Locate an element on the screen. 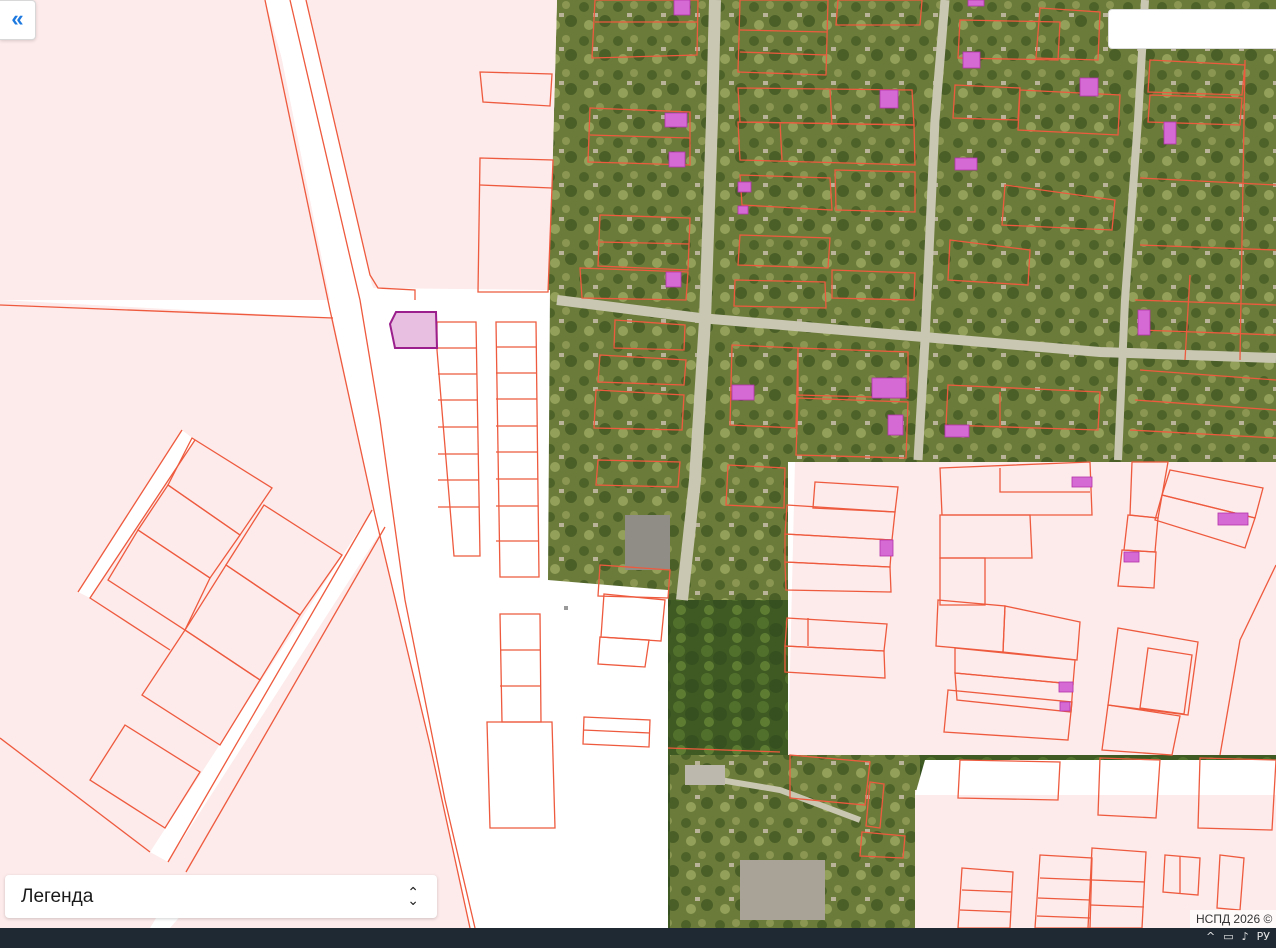  chevron-up-icon: ^ is located at coordinates (1210, 936).